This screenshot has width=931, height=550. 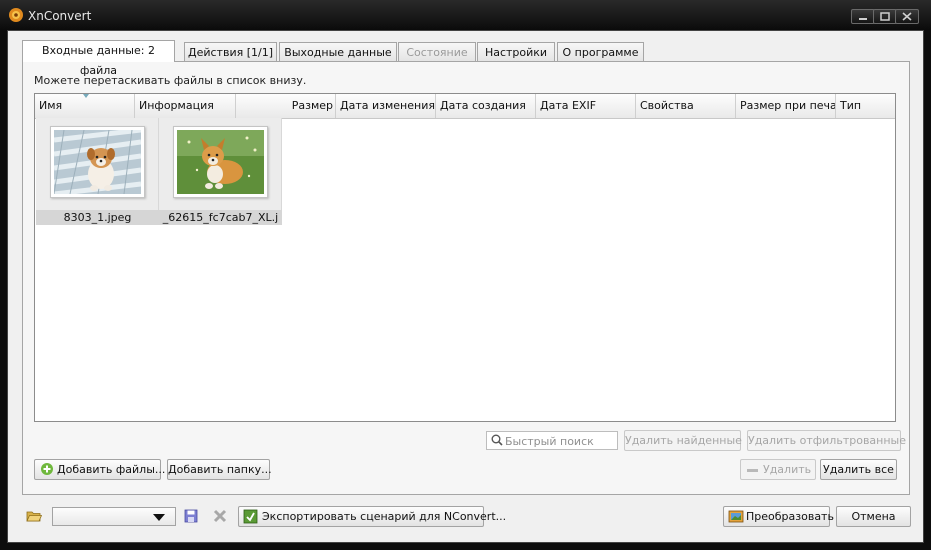 I want to click on minus-icon, so click(x=754, y=471).